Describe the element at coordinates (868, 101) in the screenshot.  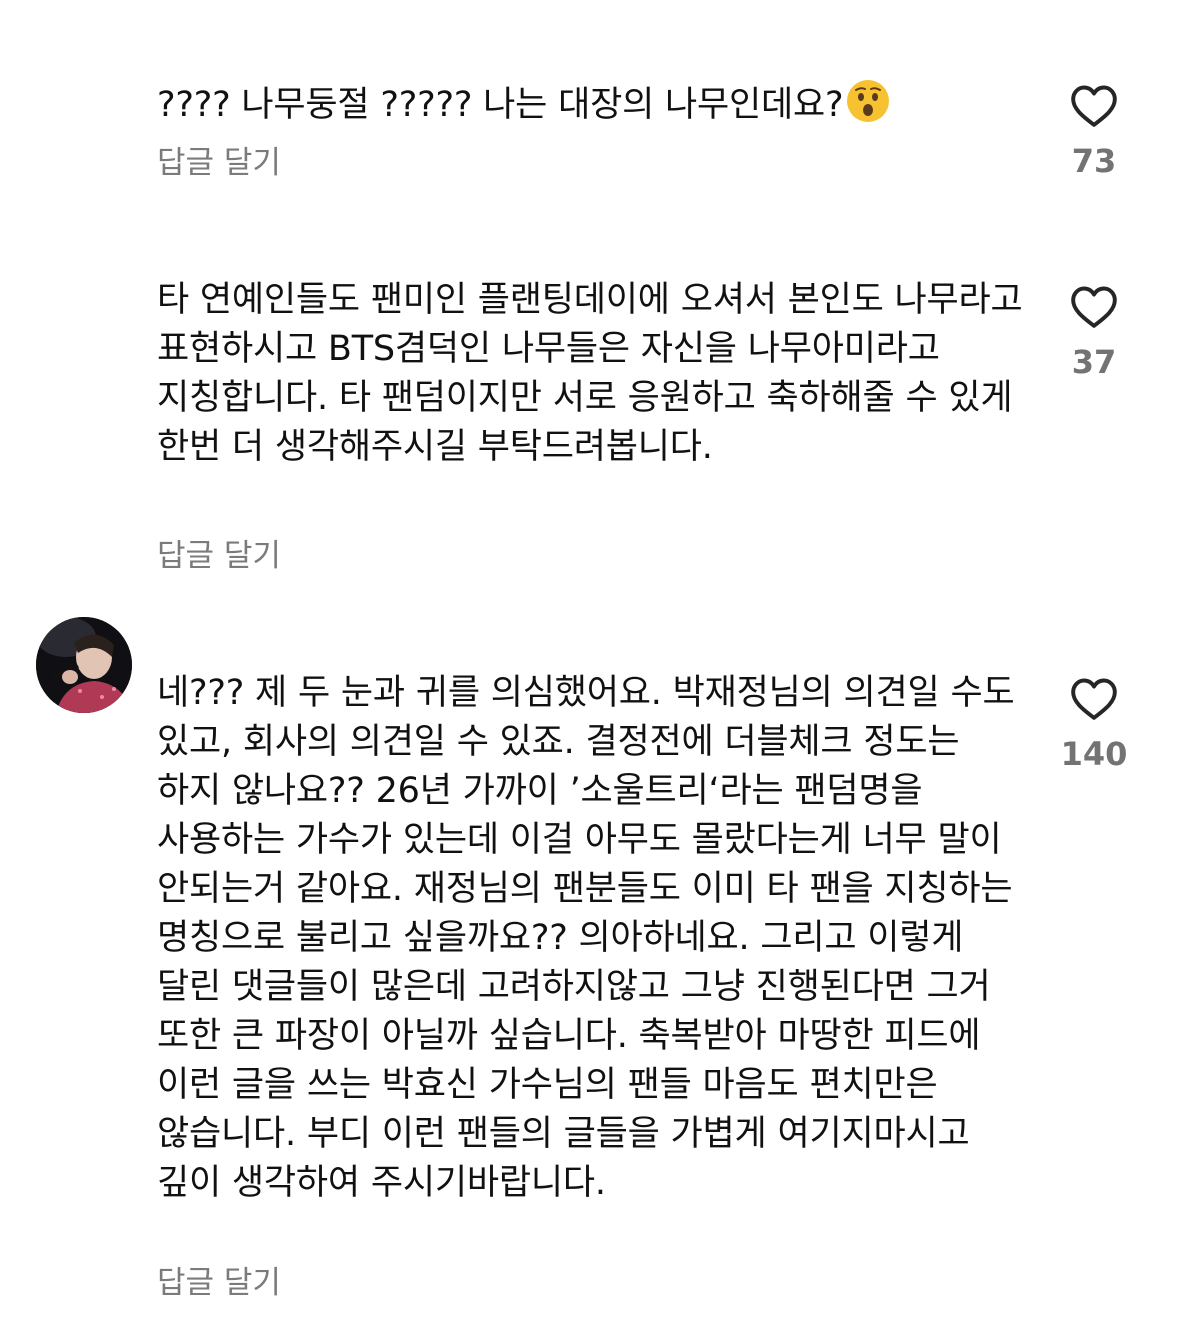
I see `hushed-face-emoji-icon` at that location.